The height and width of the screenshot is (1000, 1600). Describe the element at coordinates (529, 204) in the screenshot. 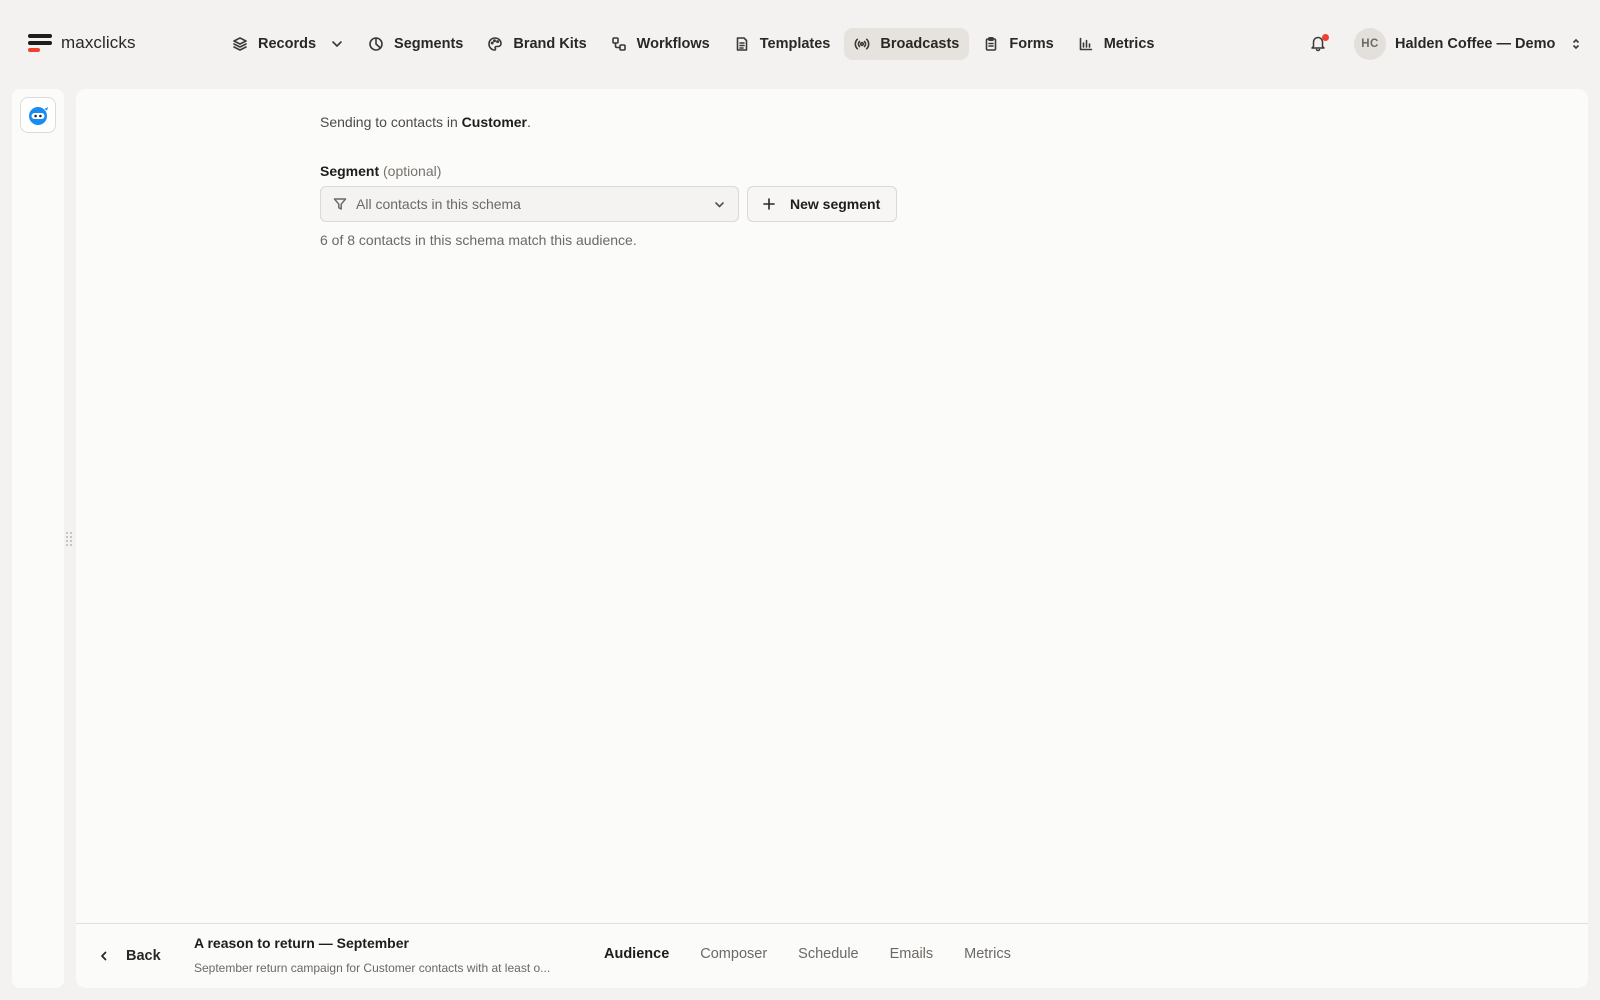

I see `segment-select: All contacts in this schema` at that location.